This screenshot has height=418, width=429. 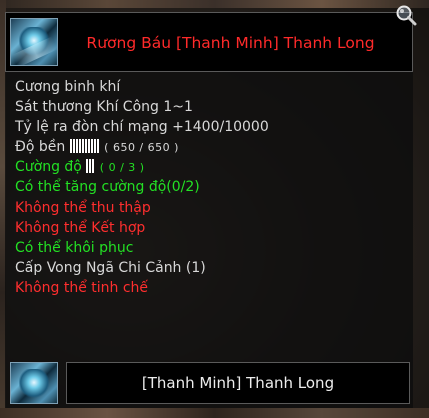 What do you see at coordinates (34, 383) in the screenshot?
I see `dragon-portrait-icon` at bounding box center [34, 383].